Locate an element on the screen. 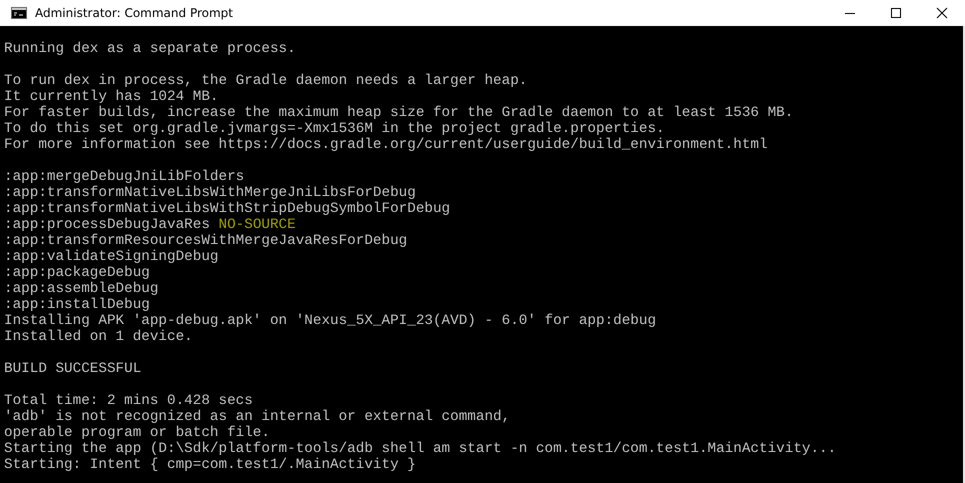 This screenshot has height=483, width=965. console-line: :app:processDebugJavaRes is located at coordinates (107, 225).